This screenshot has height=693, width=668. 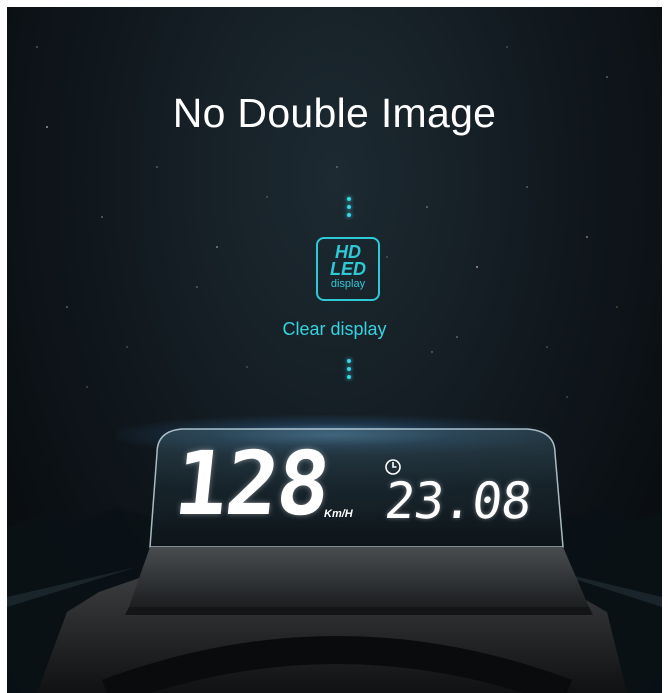 What do you see at coordinates (359, 577) in the screenshot?
I see `hud-base` at bounding box center [359, 577].